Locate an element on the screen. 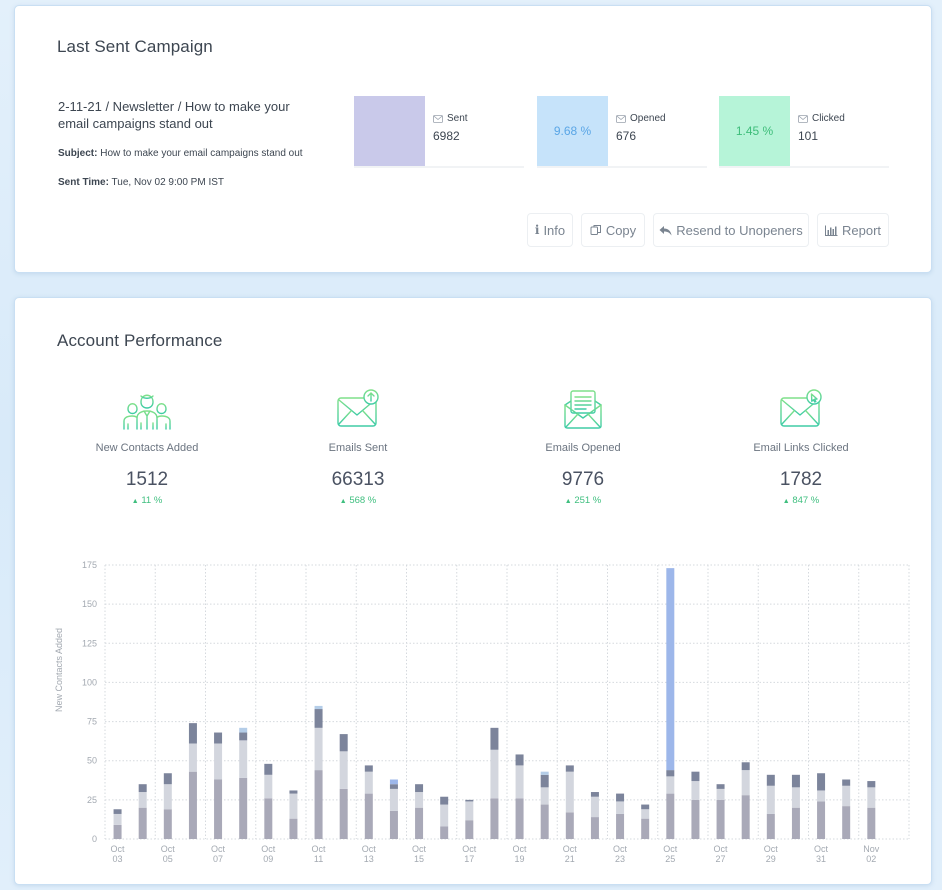 The height and width of the screenshot is (890, 942). info-button: i Info is located at coordinates (550, 230).